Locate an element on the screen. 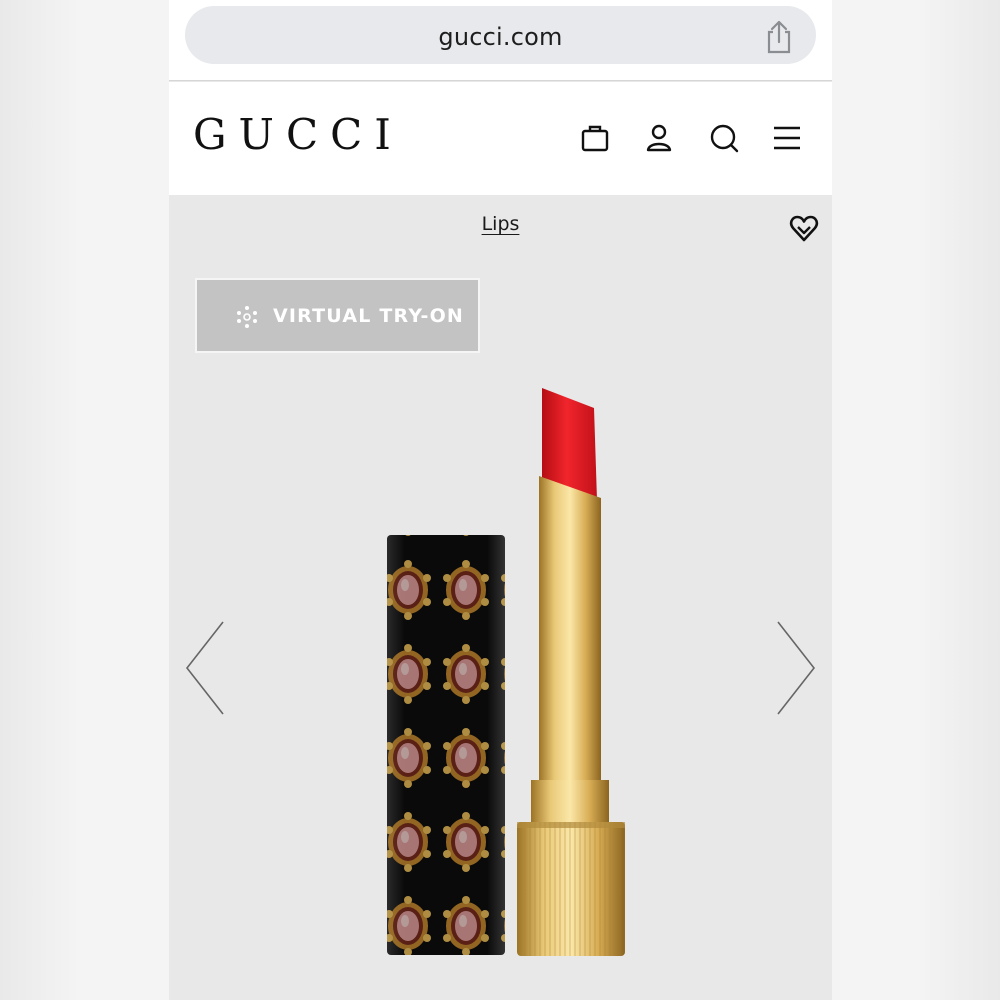 This screenshot has width=1000, height=1000. account-icon is located at coordinates (659, 138).